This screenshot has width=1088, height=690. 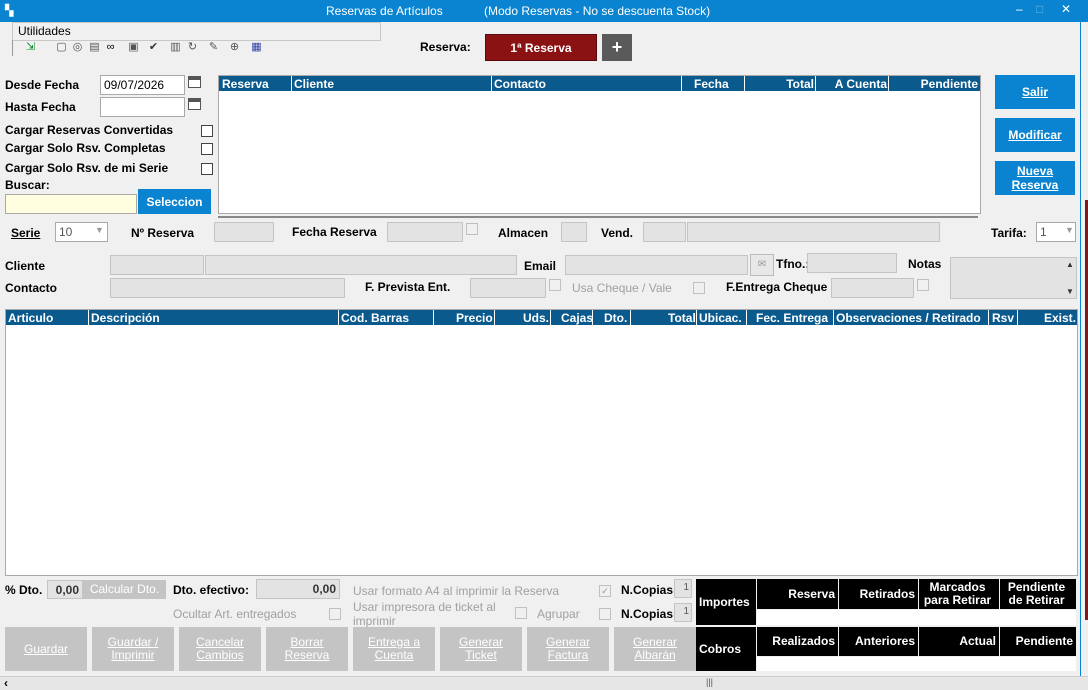 What do you see at coordinates (872, 288) in the screenshot?
I see `f-entrega-cheque-input` at bounding box center [872, 288].